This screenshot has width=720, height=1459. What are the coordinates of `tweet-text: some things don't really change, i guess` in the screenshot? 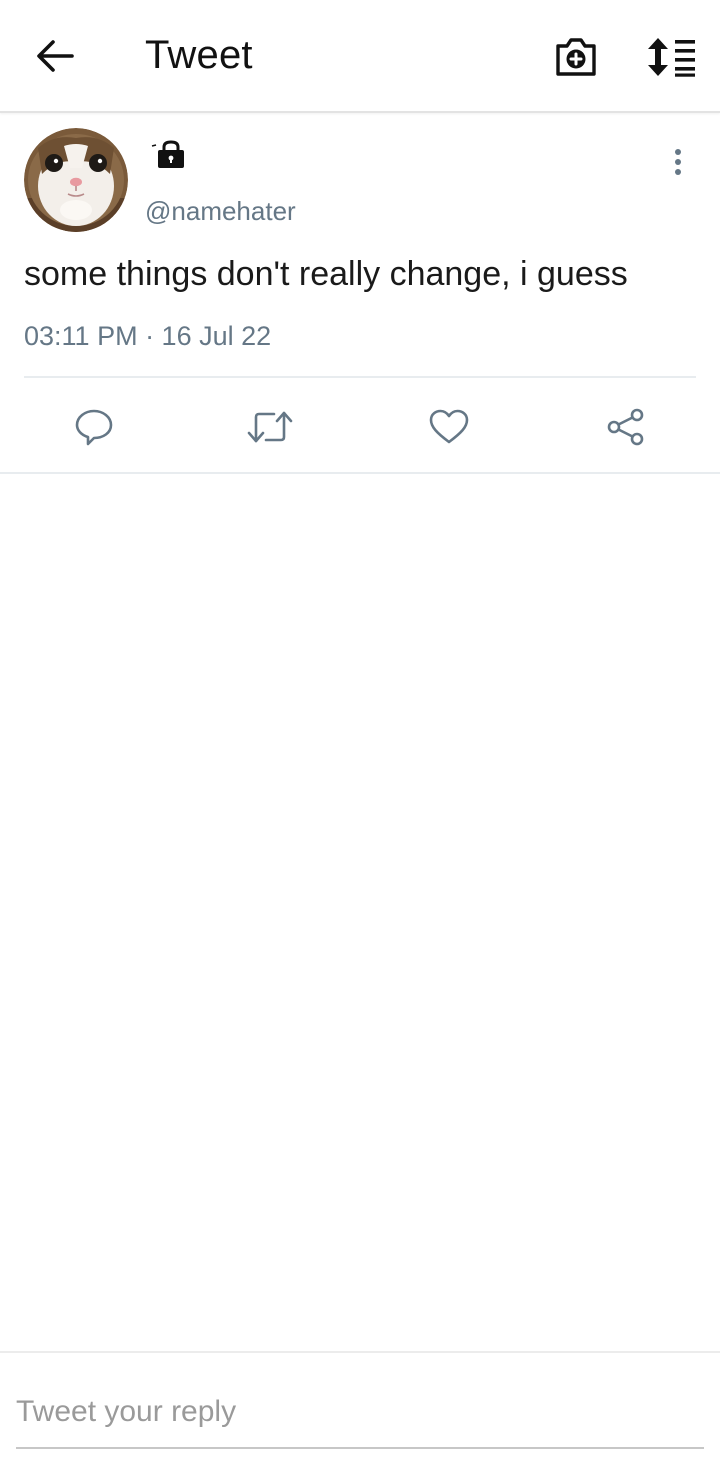 It's located at (326, 274).